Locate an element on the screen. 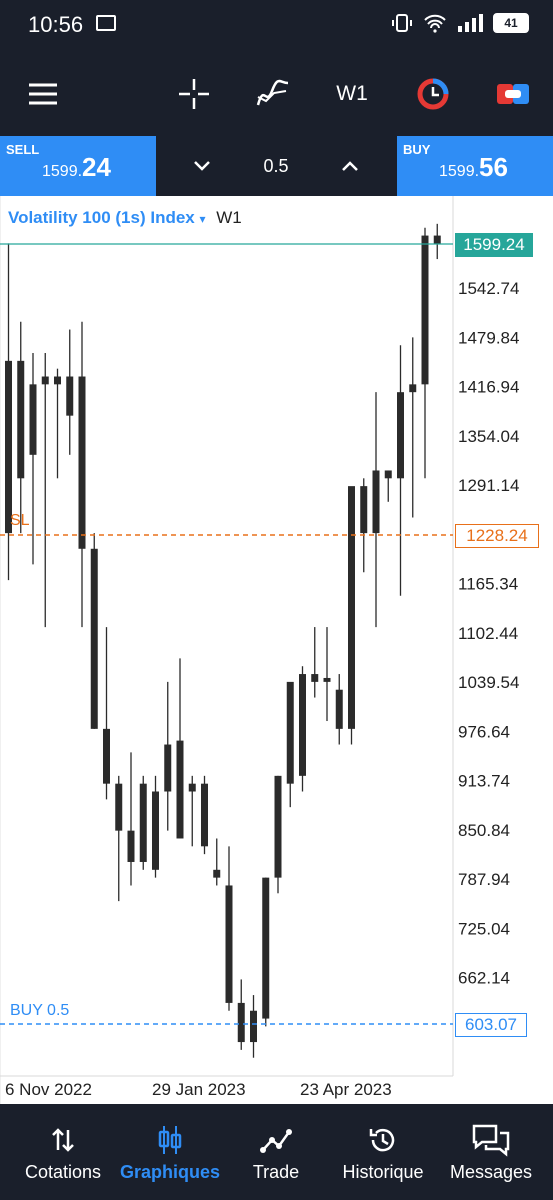 This screenshot has height=1200, width=553. trade-panel-icon is located at coordinates (513, 94).